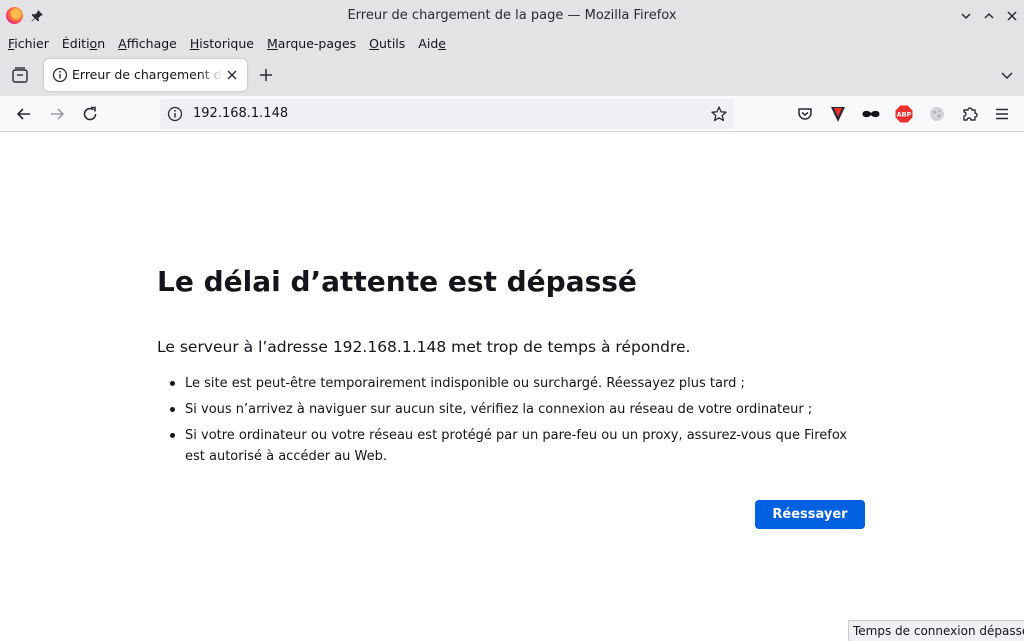 This screenshot has height=641, width=1024. Describe the element at coordinates (719, 114) in the screenshot. I see `bookmark-star-icon` at that location.